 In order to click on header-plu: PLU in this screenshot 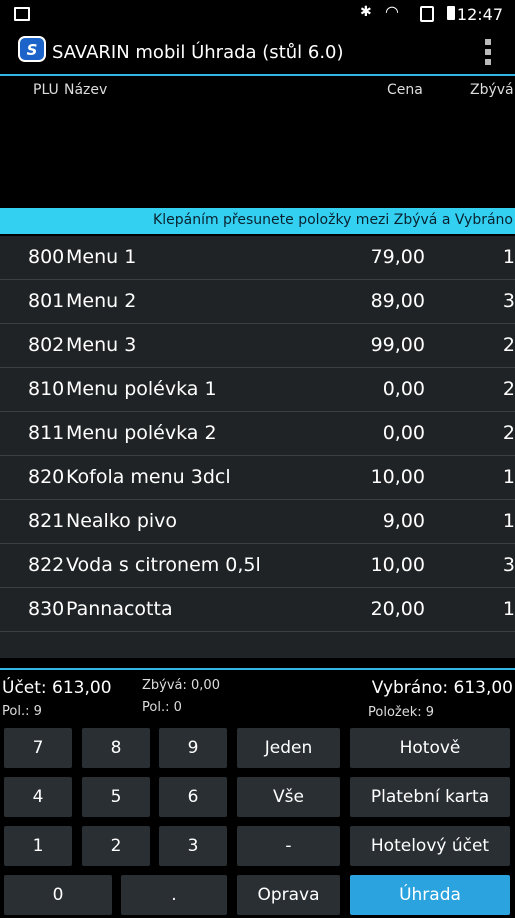, I will do `click(46, 90)`.